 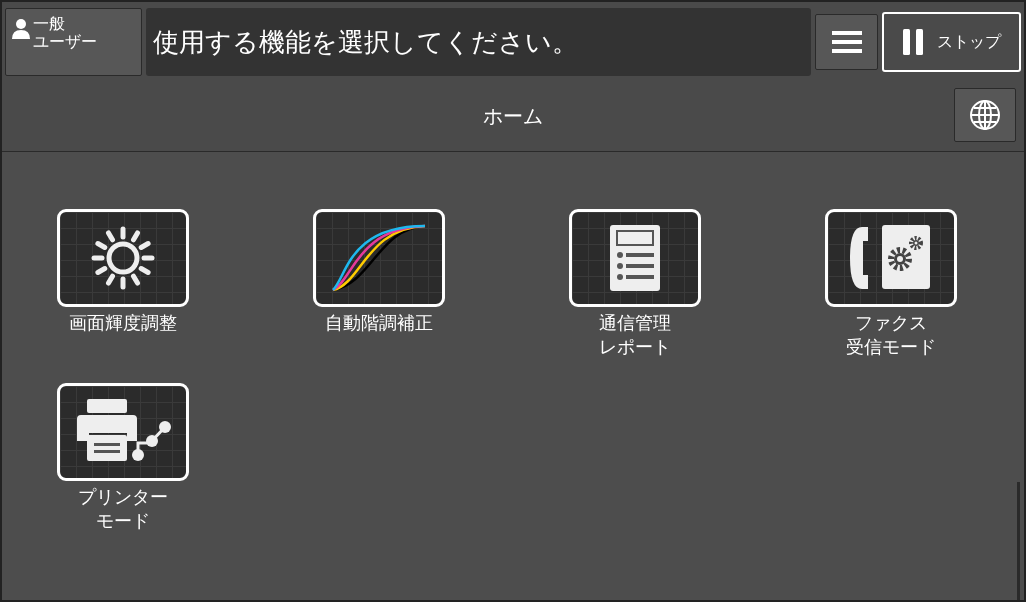 I want to click on menu-icon, so click(x=846, y=42).